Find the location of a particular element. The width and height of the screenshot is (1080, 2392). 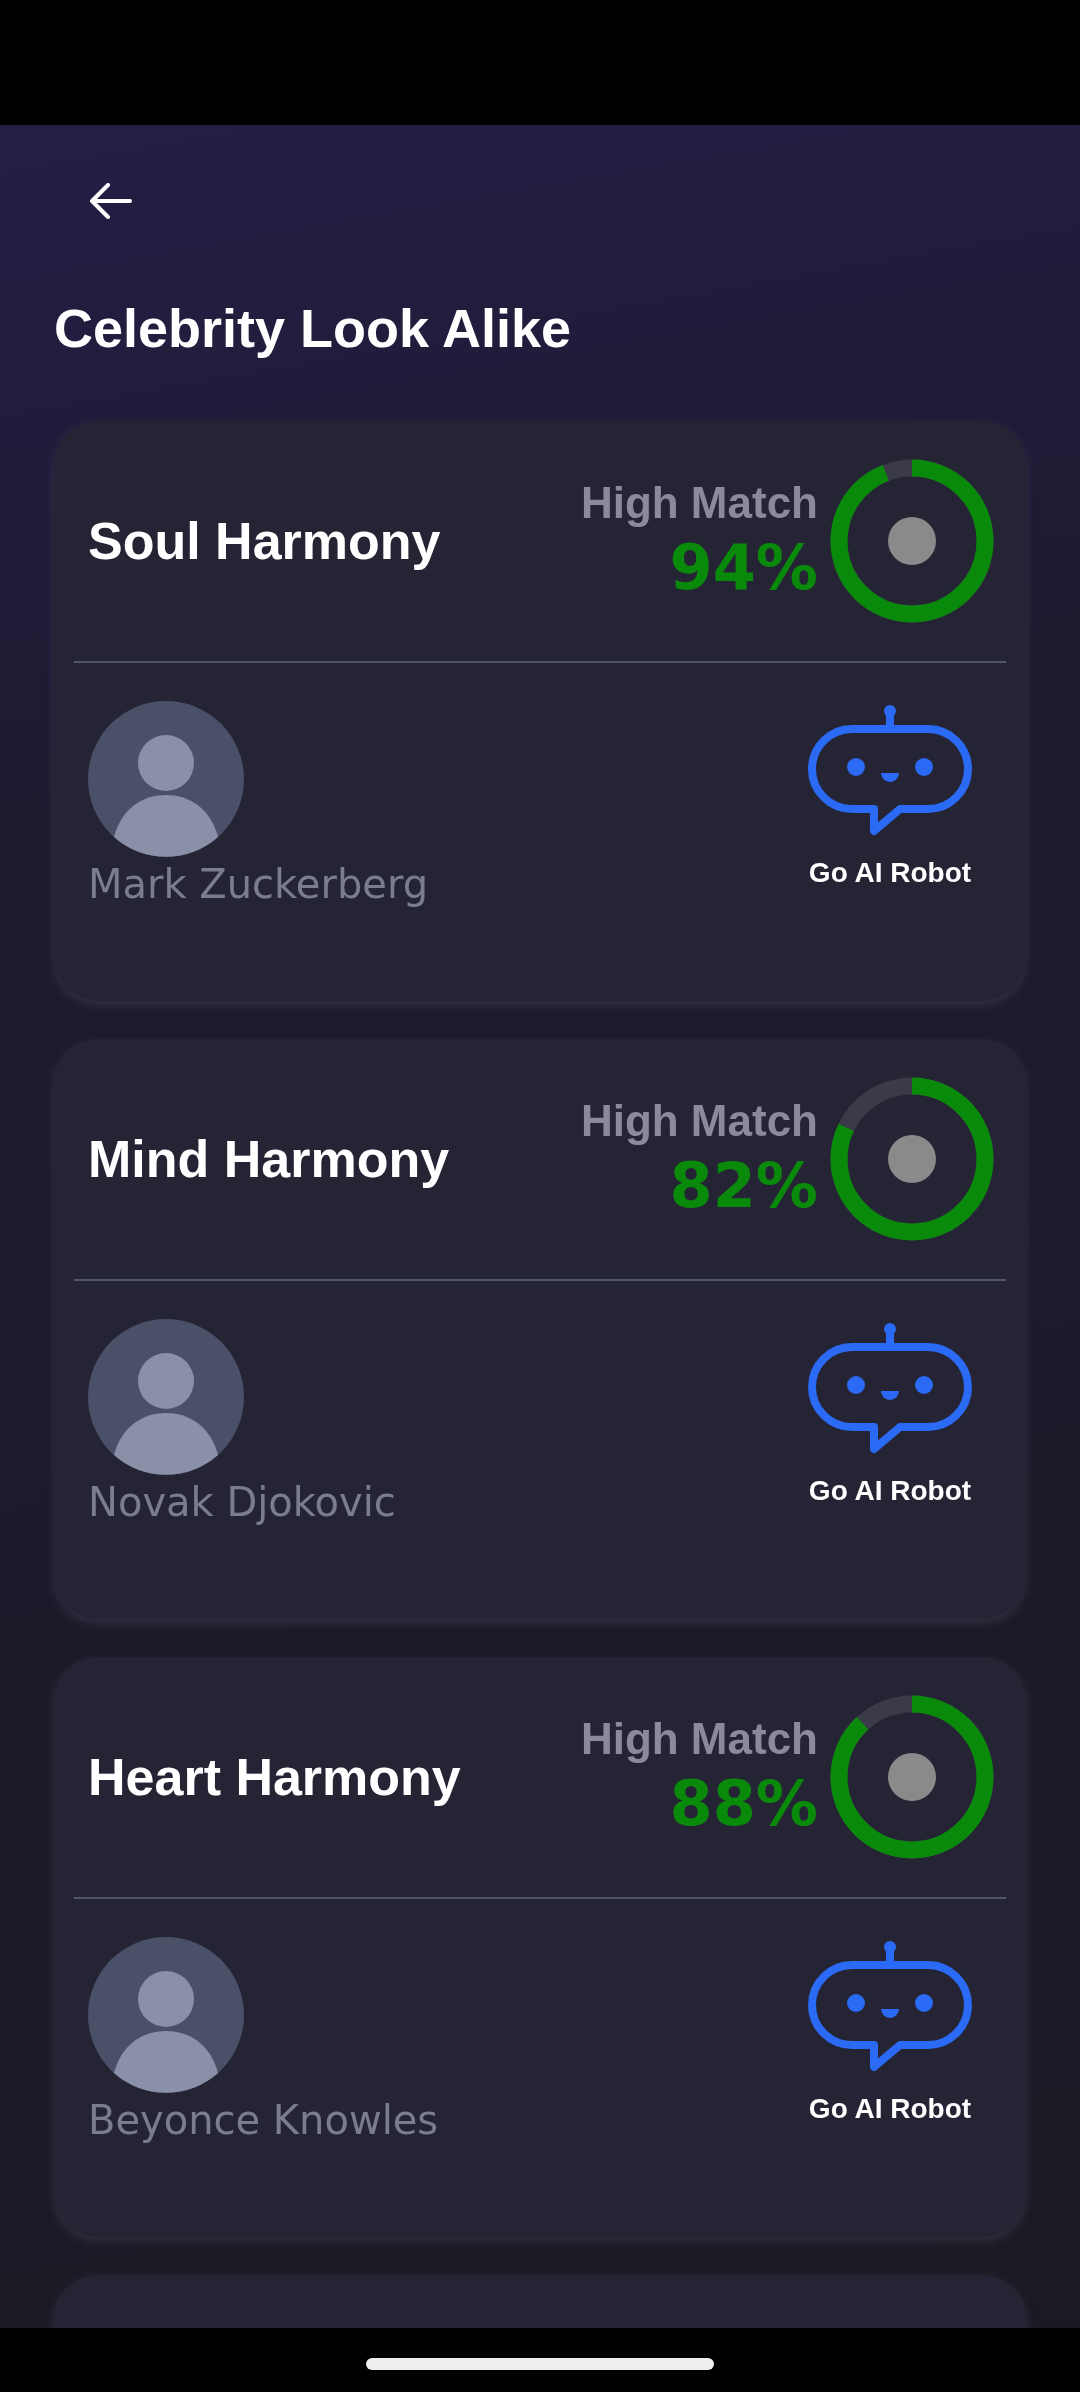

match-title: Soul Harmony is located at coordinates (264, 541).